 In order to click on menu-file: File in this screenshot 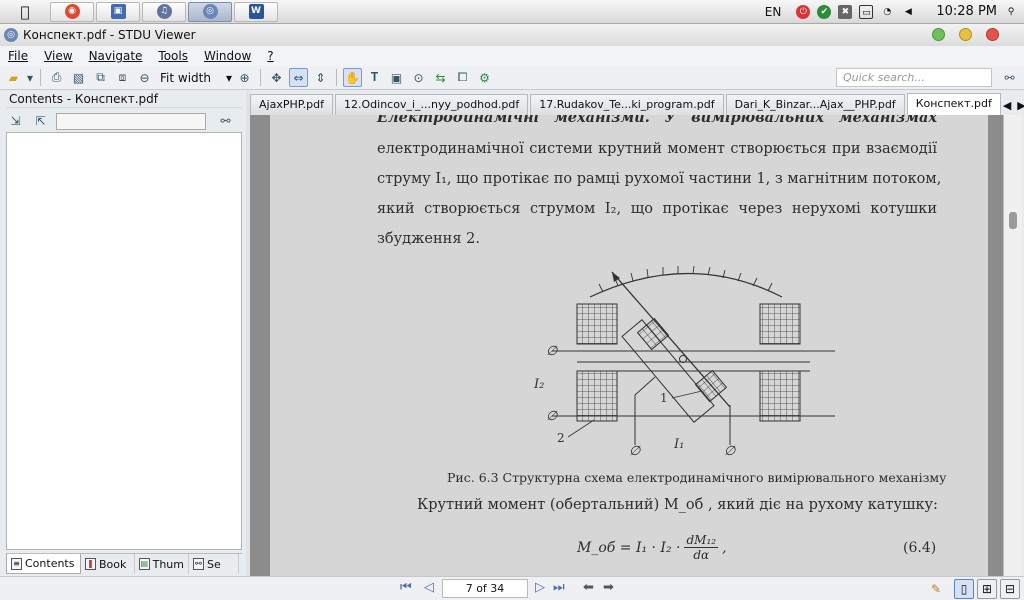, I will do `click(18, 56)`.